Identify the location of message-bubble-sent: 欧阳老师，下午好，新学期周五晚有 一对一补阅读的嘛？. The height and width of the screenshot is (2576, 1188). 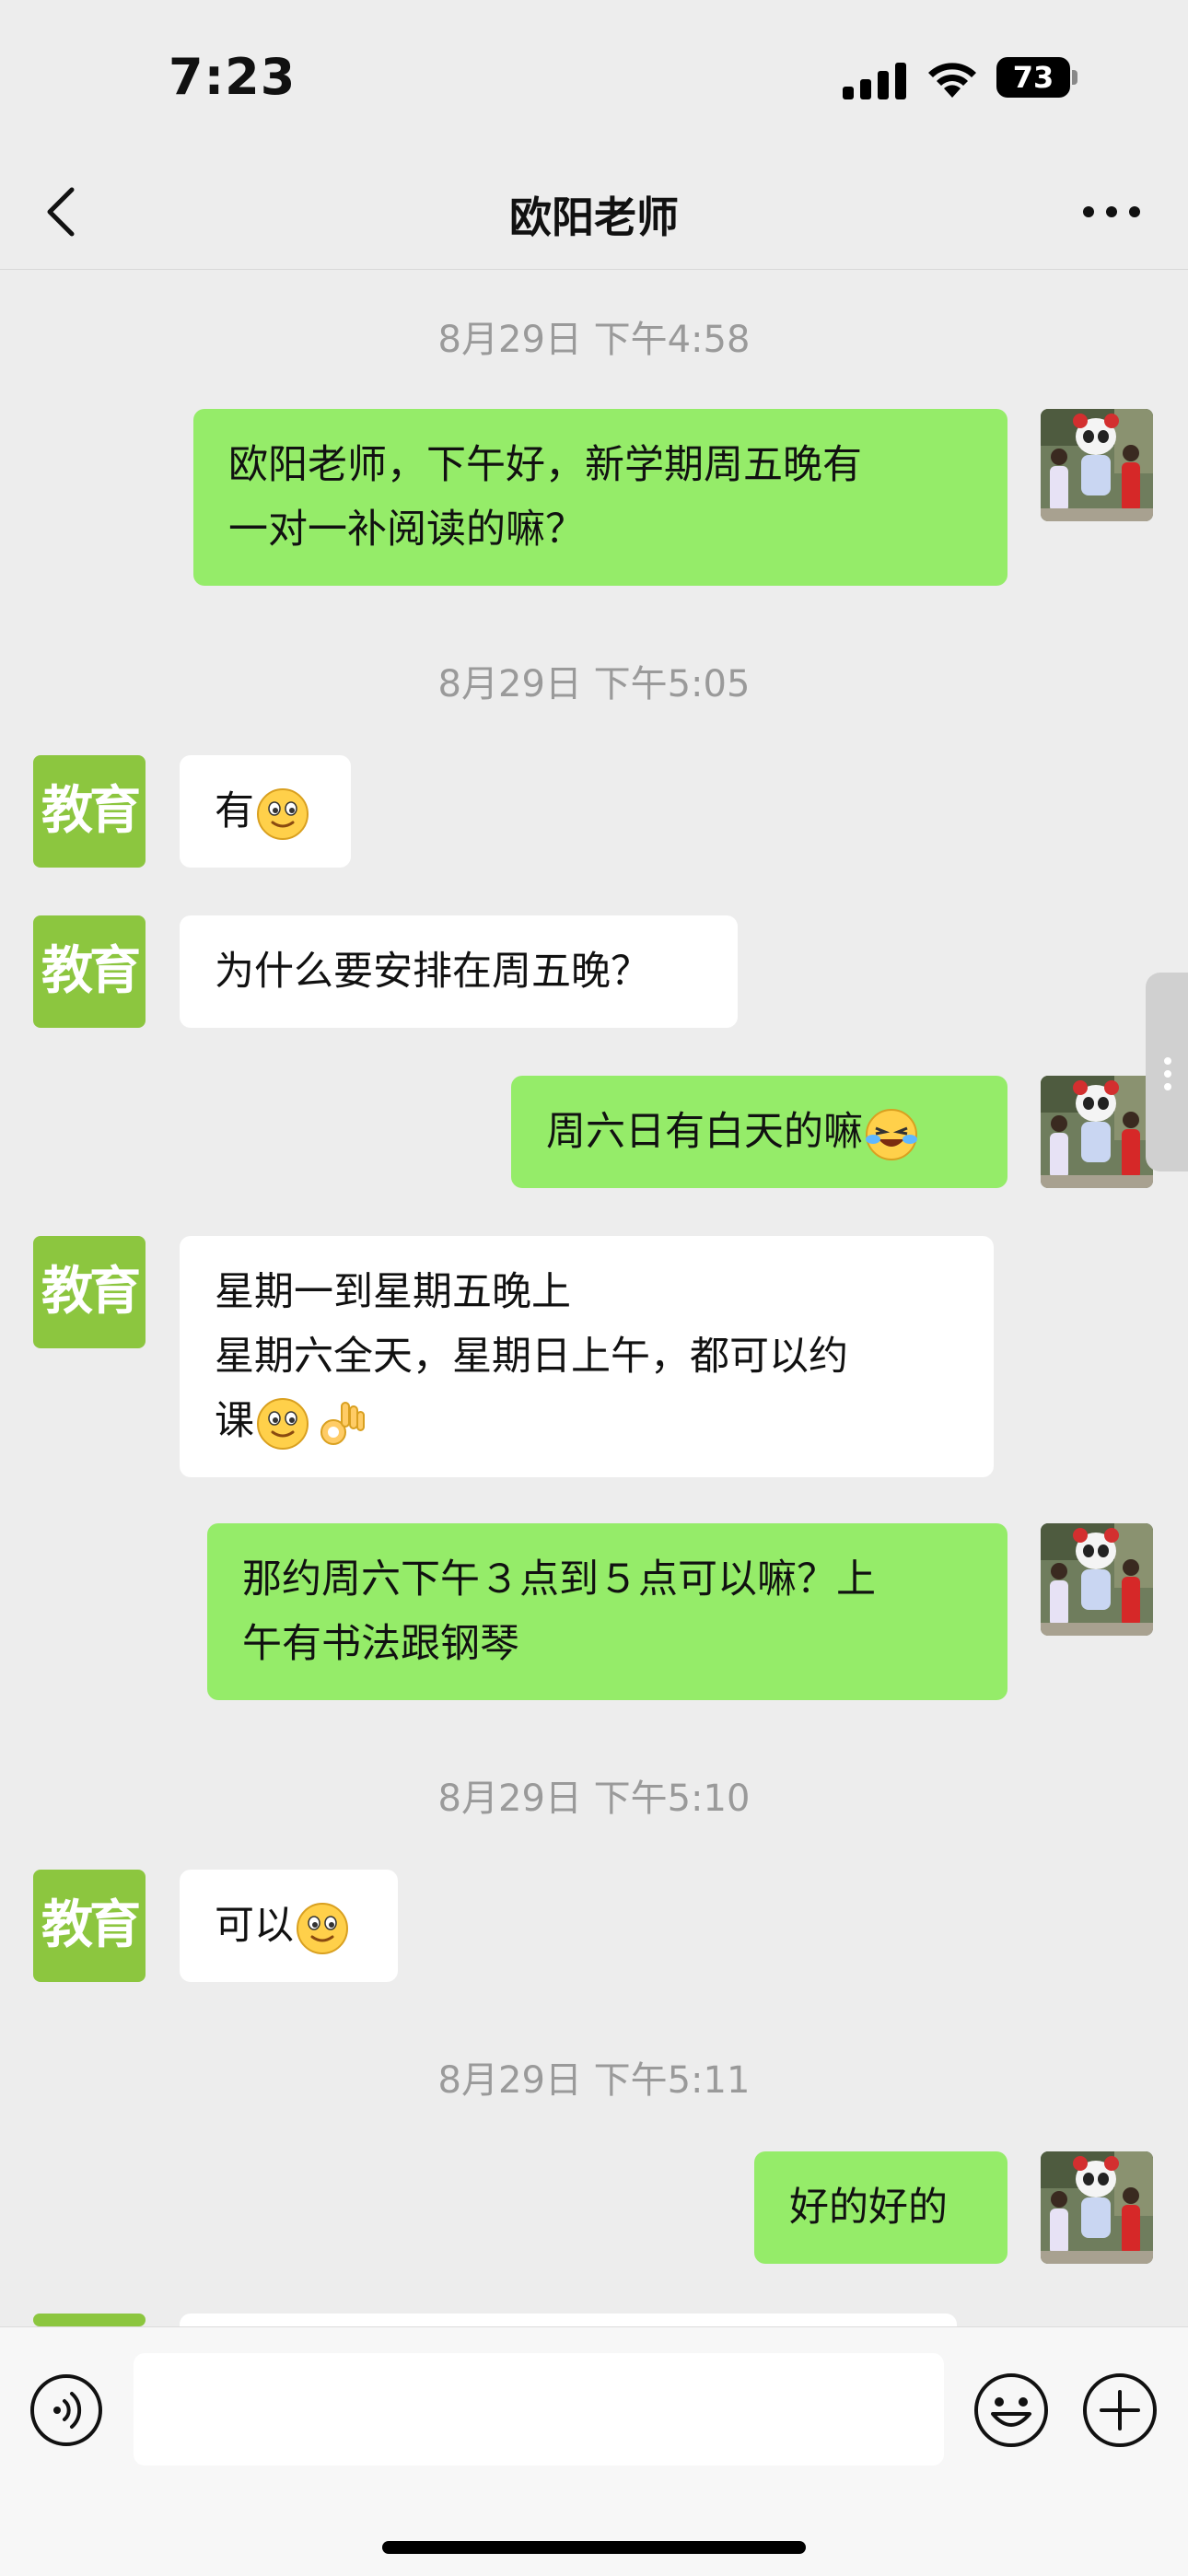
(600, 497).